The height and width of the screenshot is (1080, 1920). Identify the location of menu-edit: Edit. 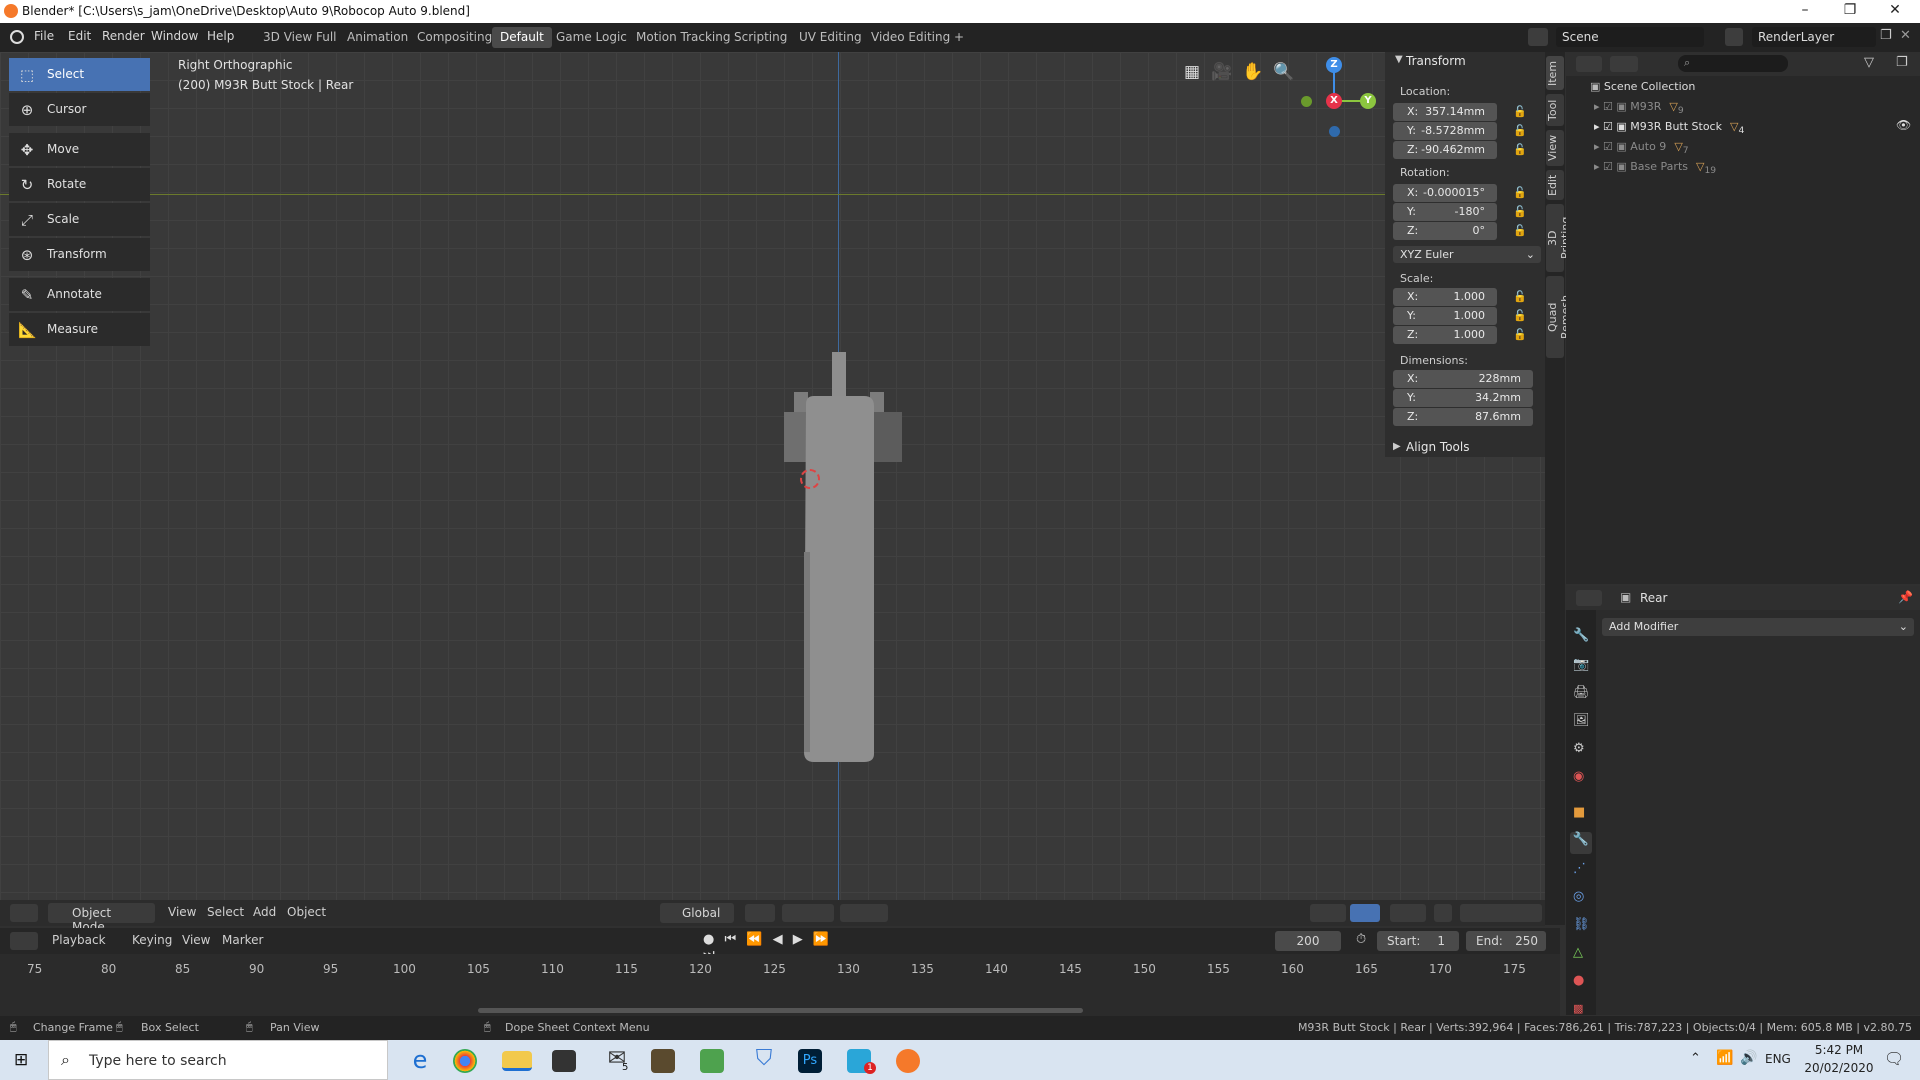
(79, 36).